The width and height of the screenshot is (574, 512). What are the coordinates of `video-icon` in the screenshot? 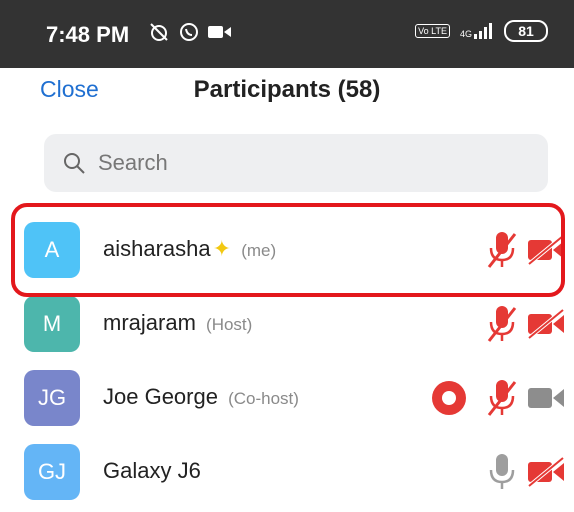 It's located at (546, 400).